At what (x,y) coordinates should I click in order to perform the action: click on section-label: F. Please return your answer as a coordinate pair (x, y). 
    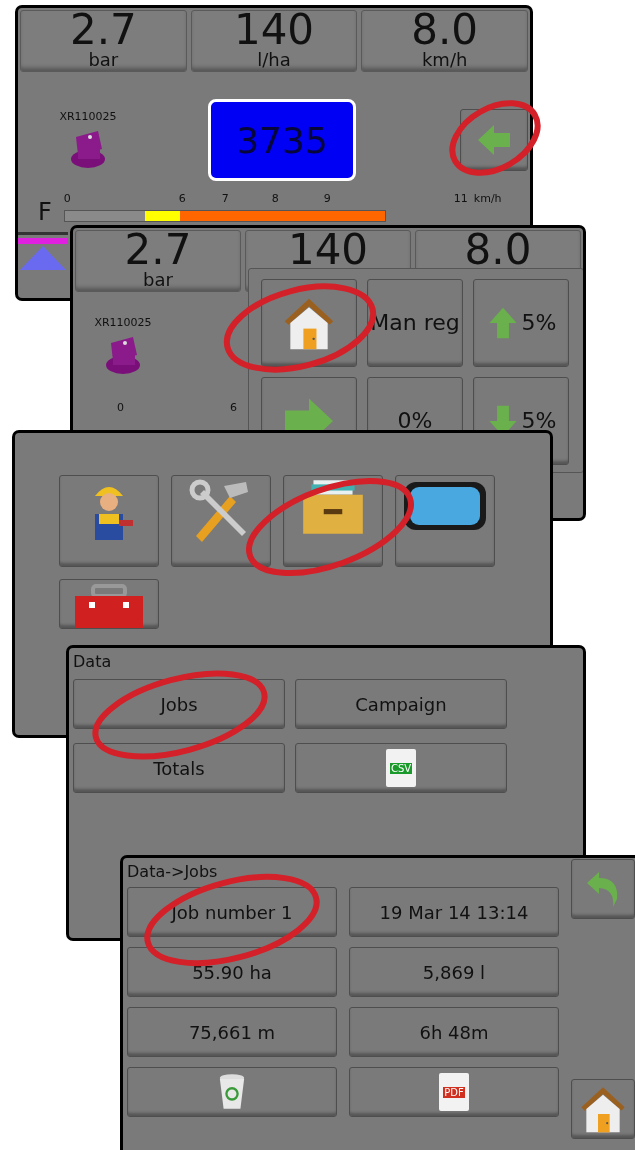
    Looking at the image, I should click on (45, 212).